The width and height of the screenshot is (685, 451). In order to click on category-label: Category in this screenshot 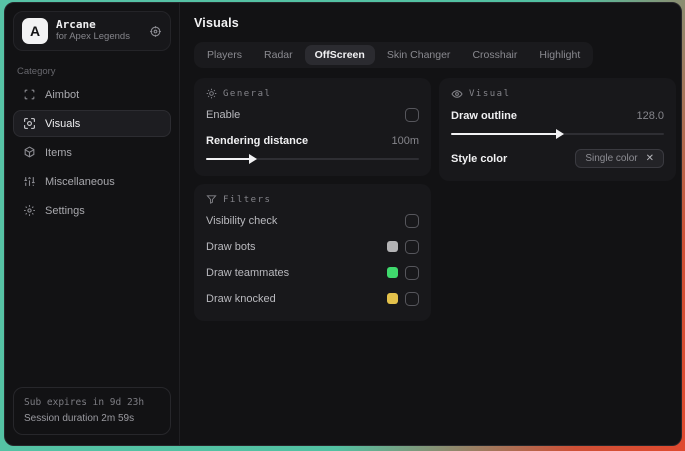, I will do `click(36, 71)`.